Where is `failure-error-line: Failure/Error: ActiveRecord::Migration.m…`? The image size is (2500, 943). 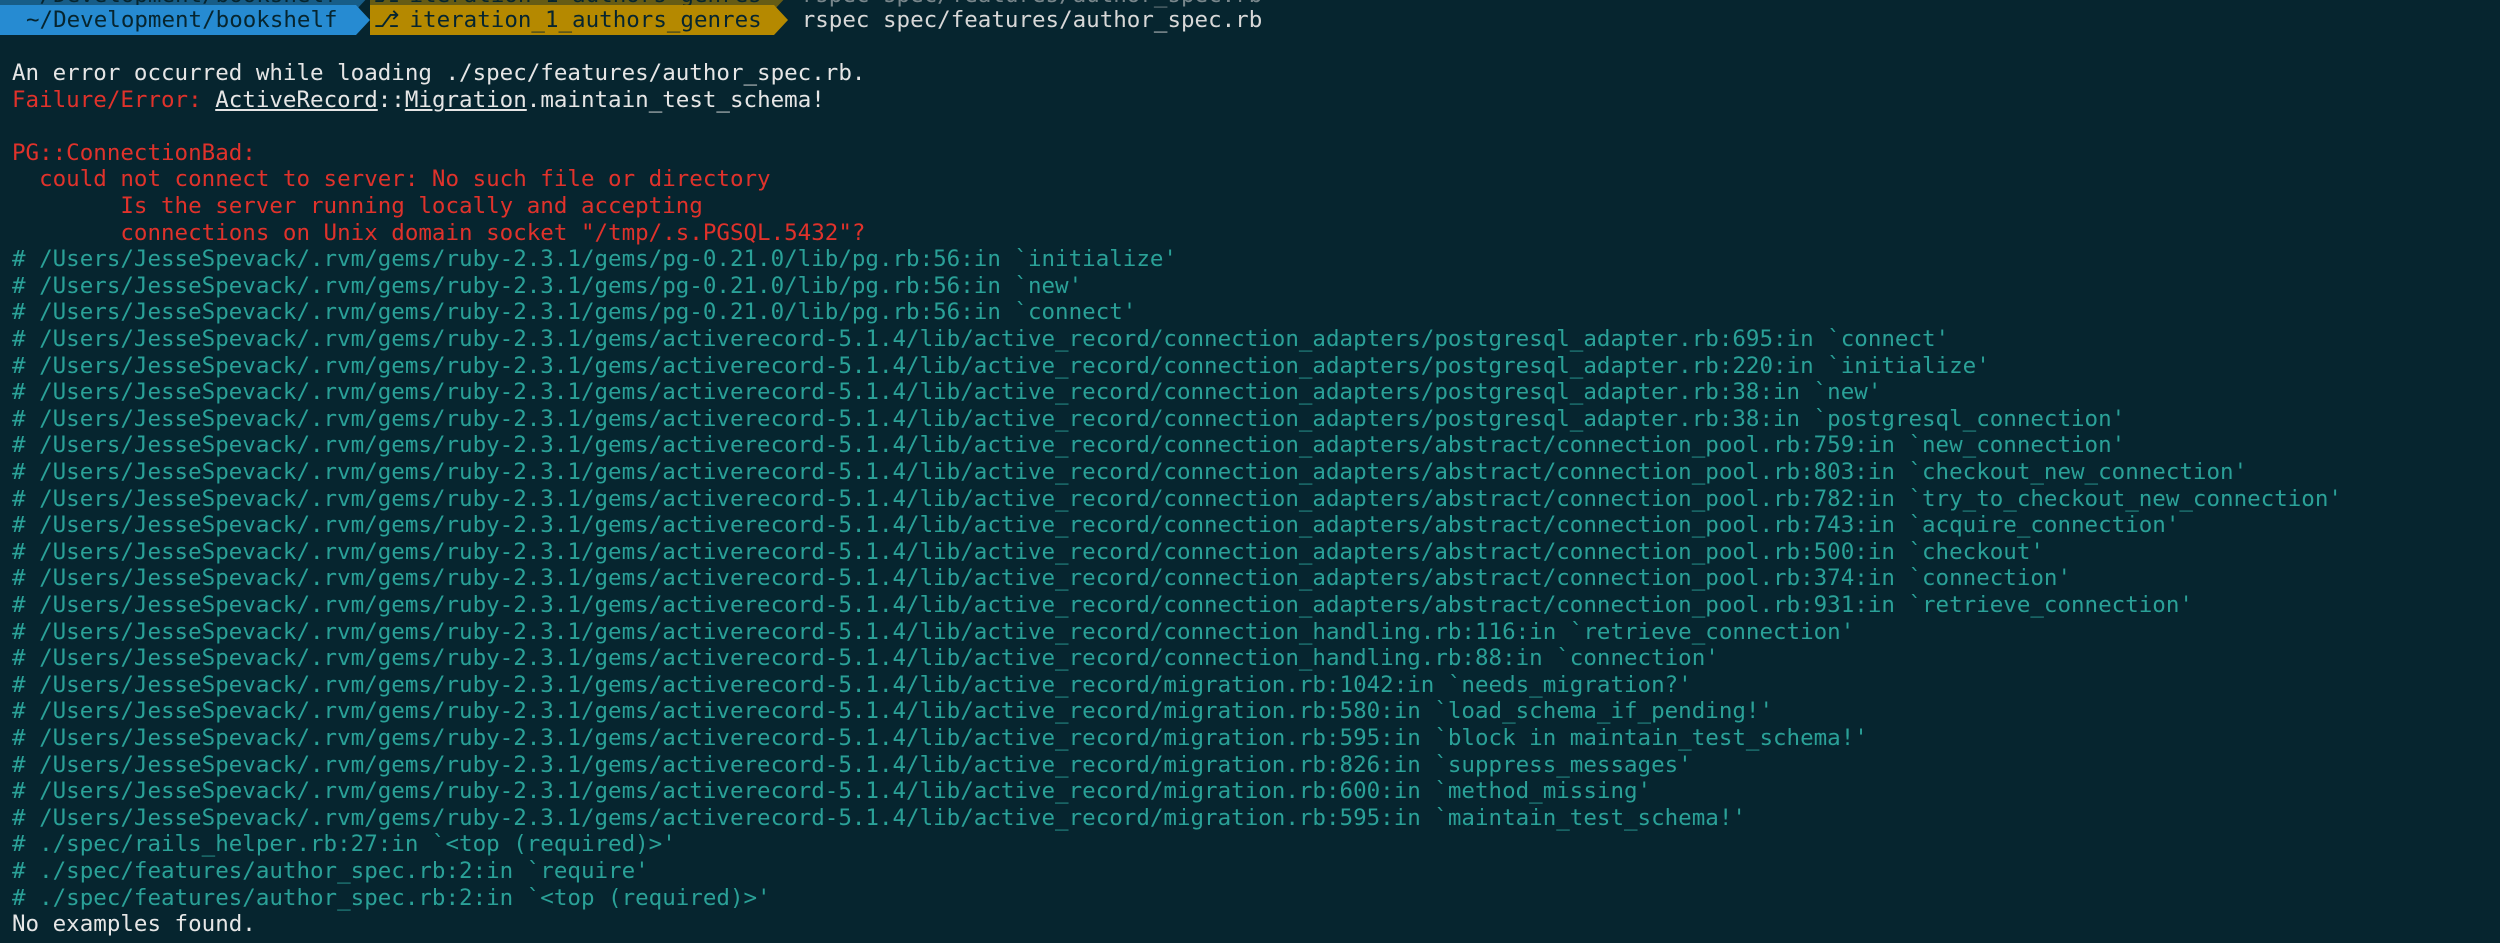
failure-error-line: Failure/Error: ActiveRecord::Migration.m… is located at coordinates (418, 100).